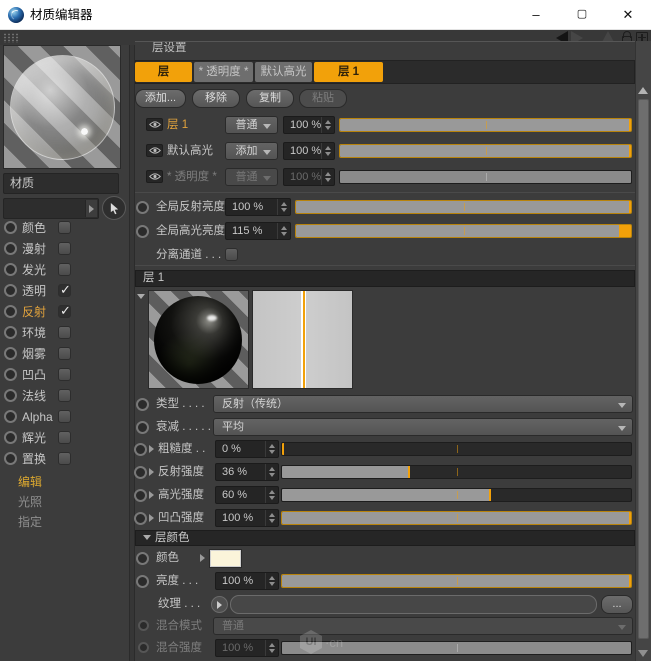  Describe the element at coordinates (190, 151) in the screenshot. I see `layer-name: 默认高光` at that location.